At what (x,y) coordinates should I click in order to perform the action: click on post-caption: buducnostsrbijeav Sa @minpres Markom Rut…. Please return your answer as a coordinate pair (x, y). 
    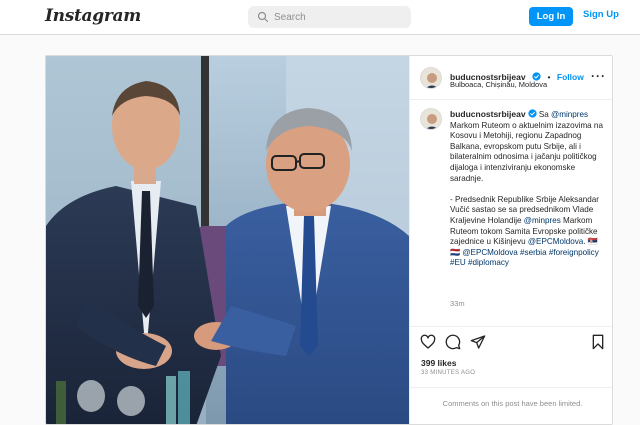
    Looking at the image, I should click on (530, 189).